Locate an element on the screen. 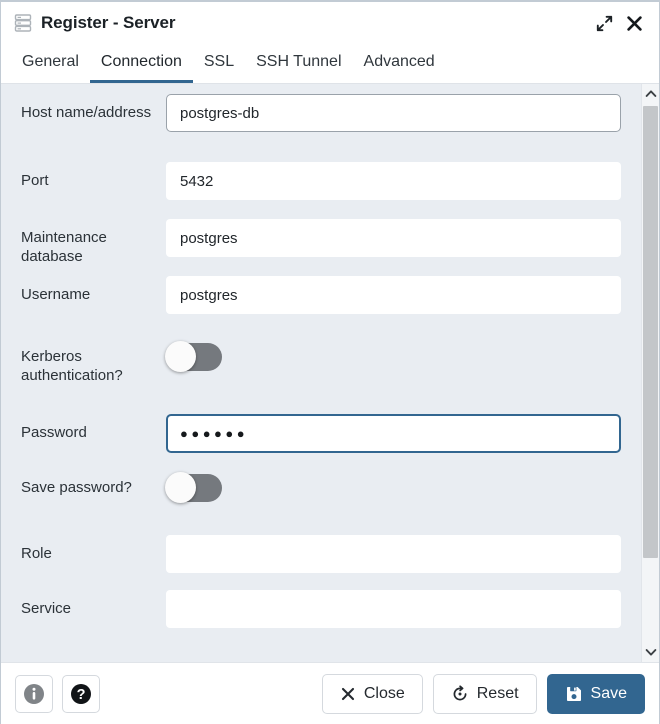  tab-label: Advanced is located at coordinates (399, 61).